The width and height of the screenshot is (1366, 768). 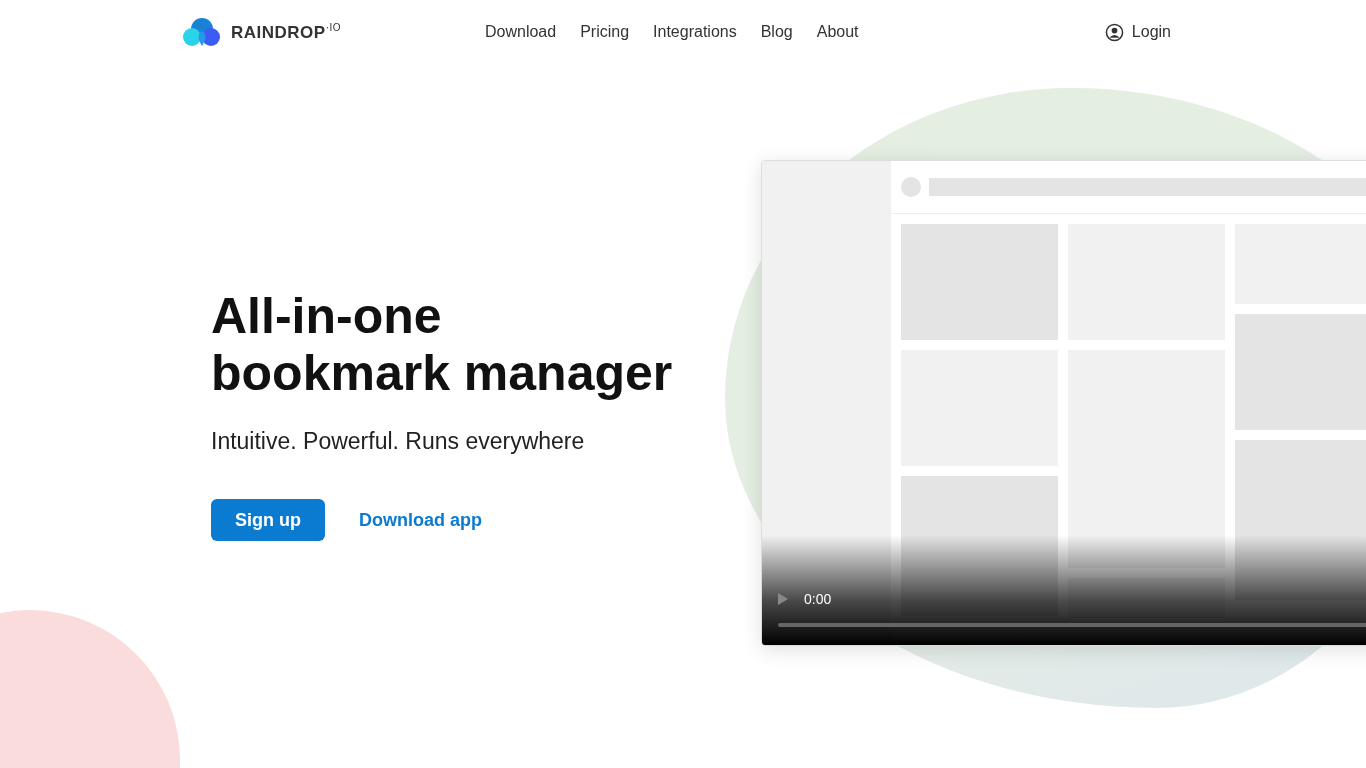 What do you see at coordinates (202, 32) in the screenshot?
I see `cloud-logo-icon` at bounding box center [202, 32].